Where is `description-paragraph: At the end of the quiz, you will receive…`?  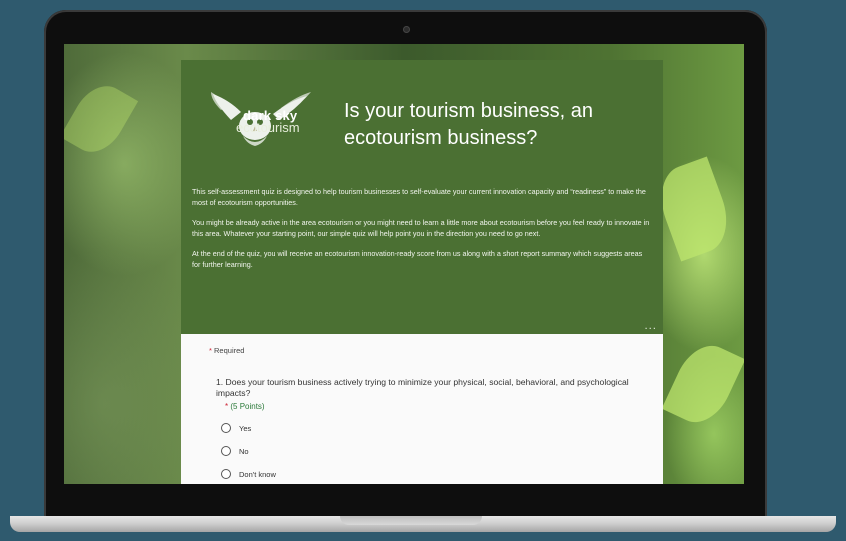 description-paragraph: At the end of the quiz, you will receive… is located at coordinates (417, 259).